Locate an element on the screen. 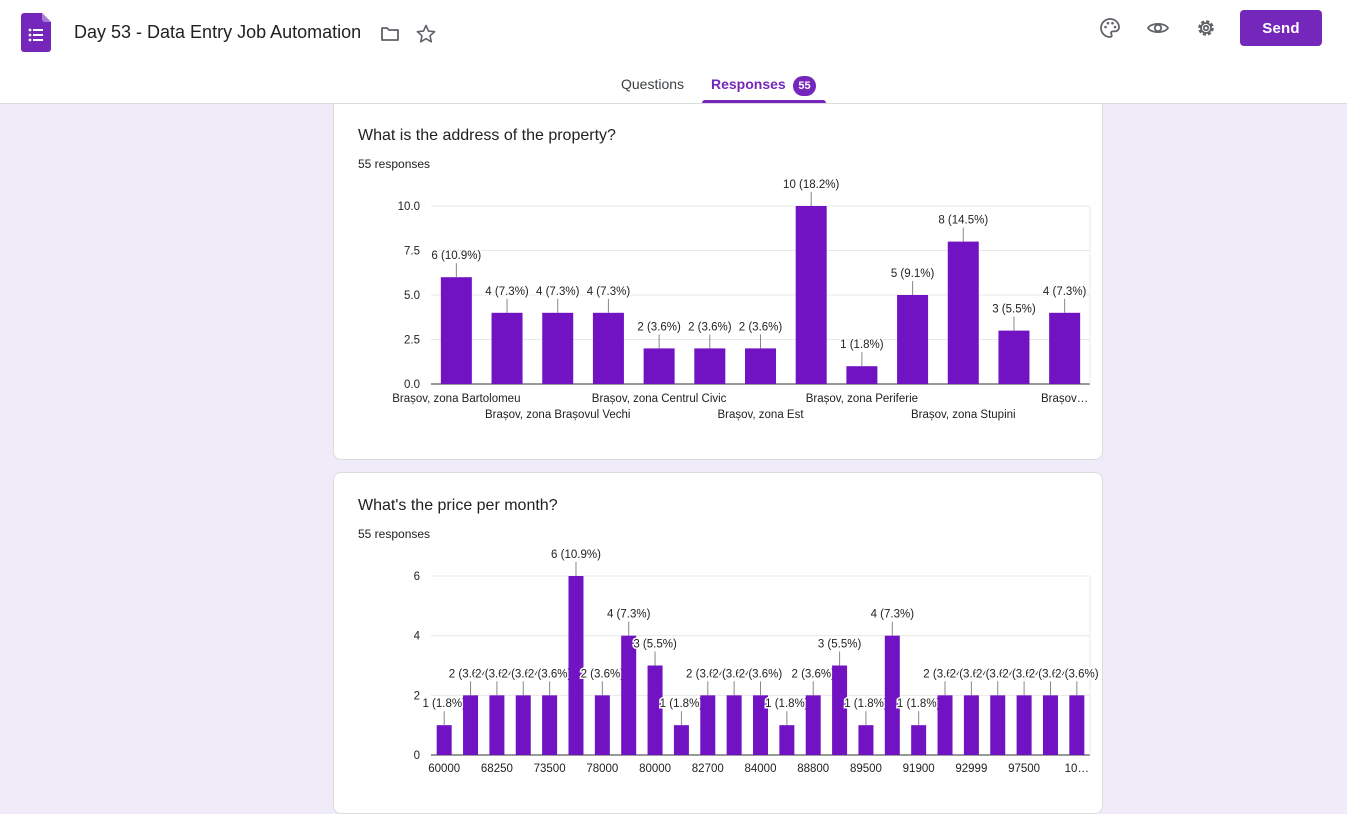 The width and height of the screenshot is (1347, 814). y-tick-label: 6 is located at coordinates (417, 577).